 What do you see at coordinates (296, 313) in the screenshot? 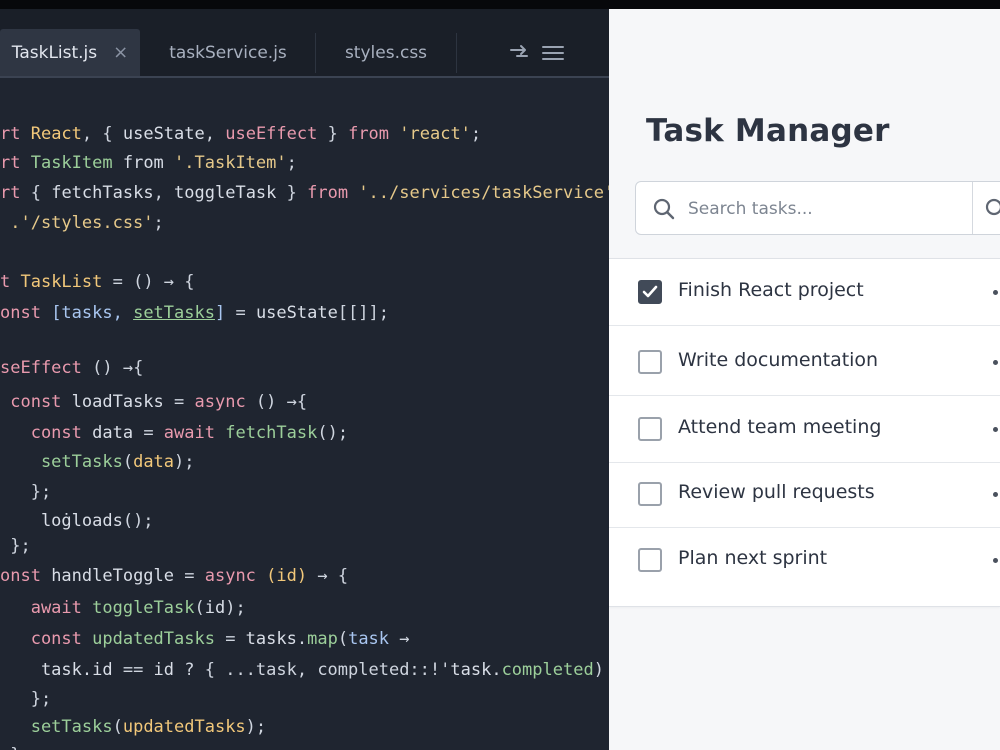
I see `code-token: useState` at bounding box center [296, 313].